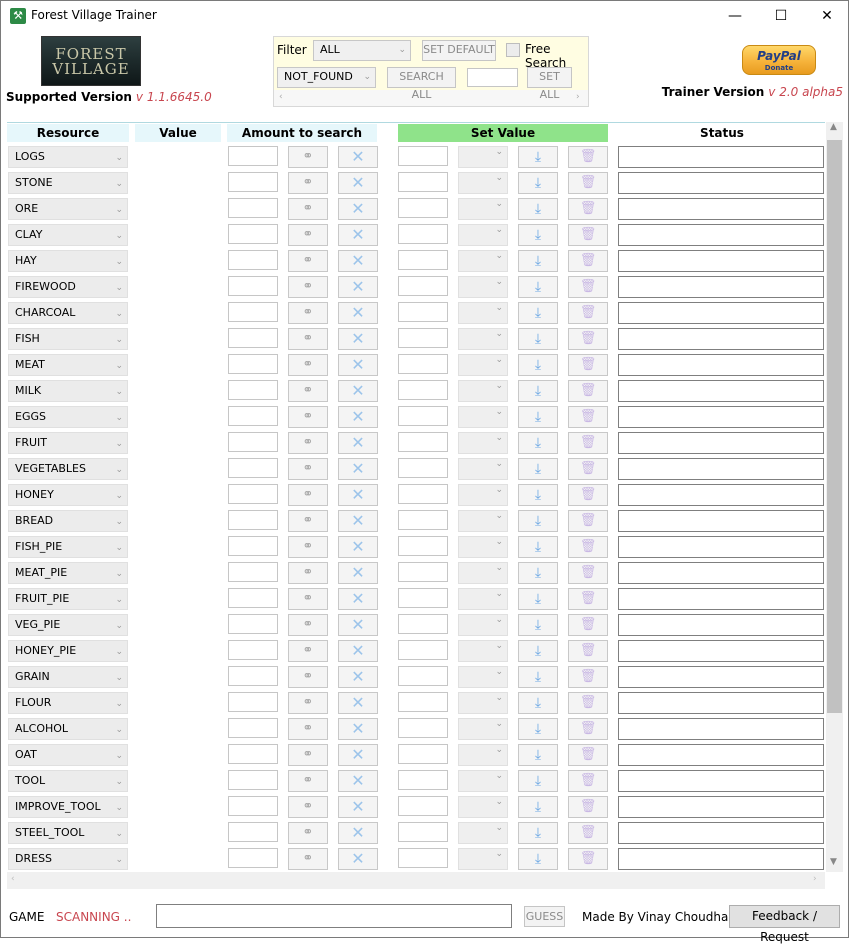 The width and height of the screenshot is (849, 948). What do you see at coordinates (544, 916) in the screenshot?
I see `guess-button: GUESS` at bounding box center [544, 916].